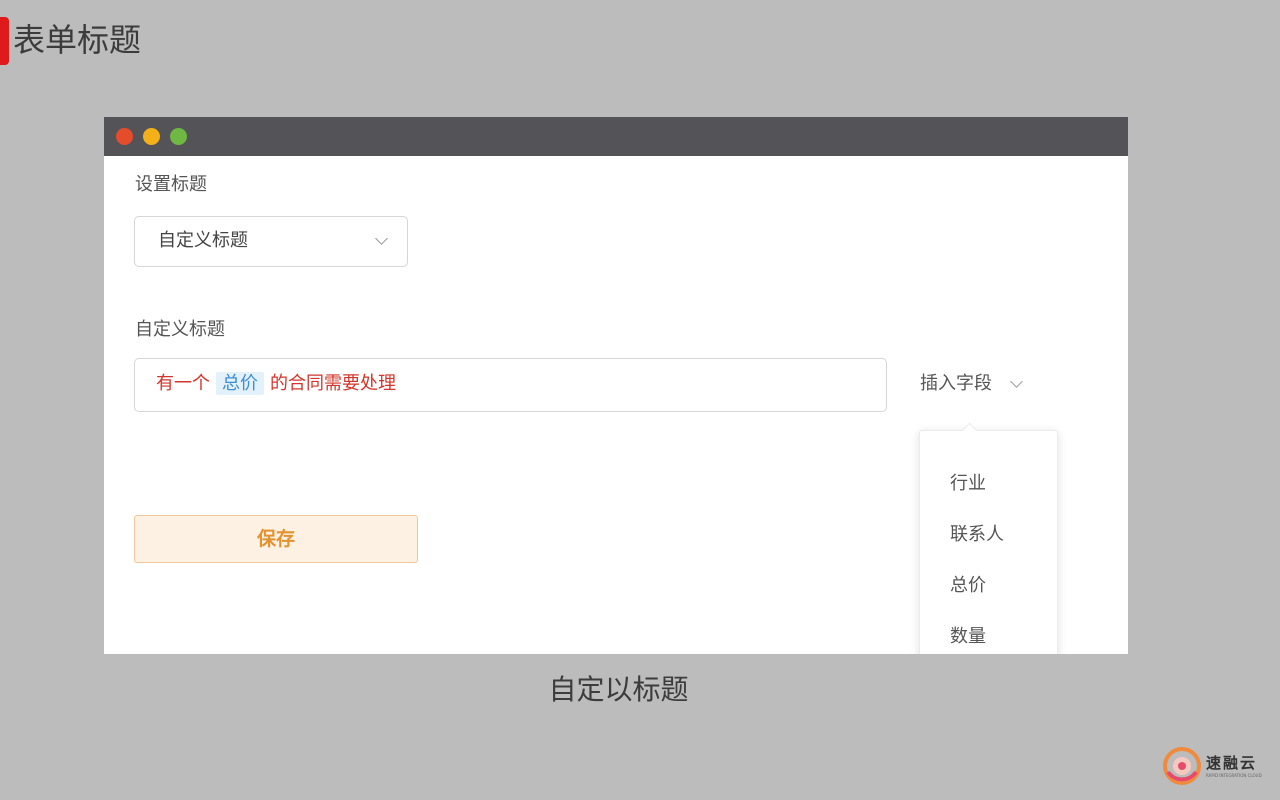 The image size is (1280, 800). What do you see at coordinates (276, 539) in the screenshot?
I see `save-button: 保存` at bounding box center [276, 539].